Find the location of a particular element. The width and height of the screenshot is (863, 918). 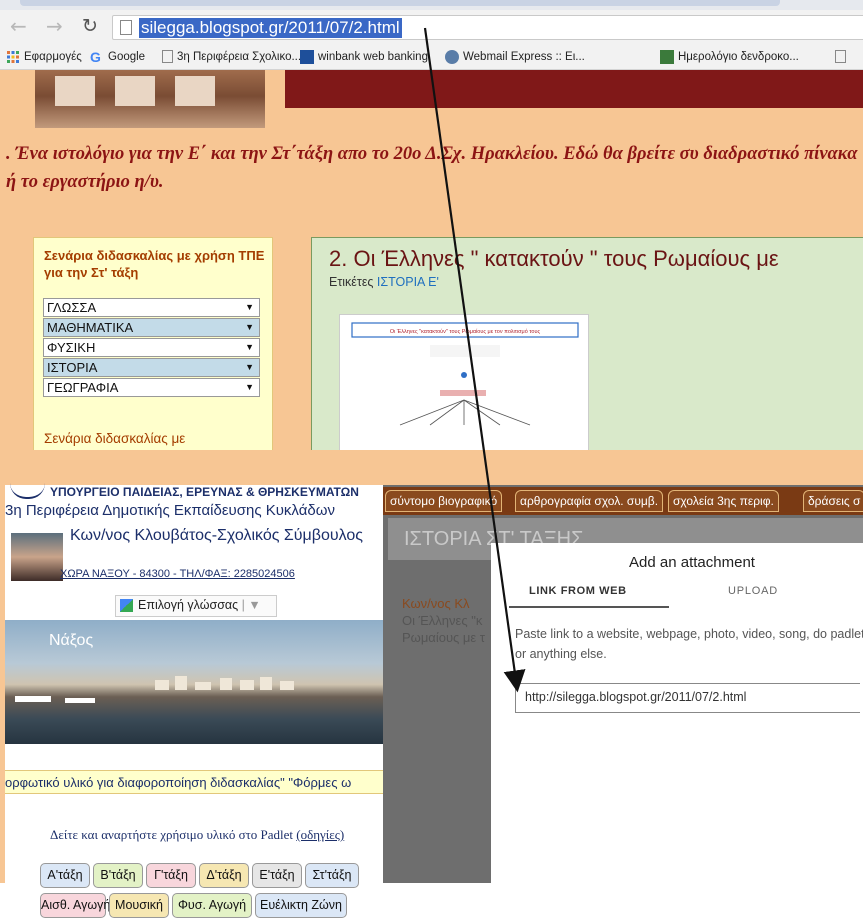

dimmed-post-preview: Κων/νος Κλ Οι Έλληνες "κ Ρωμαίους με τ is located at coordinates (443, 620).